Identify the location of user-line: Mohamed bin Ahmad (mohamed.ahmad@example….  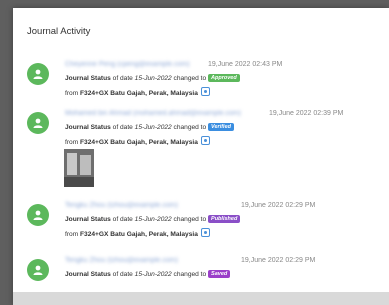
(153, 116).